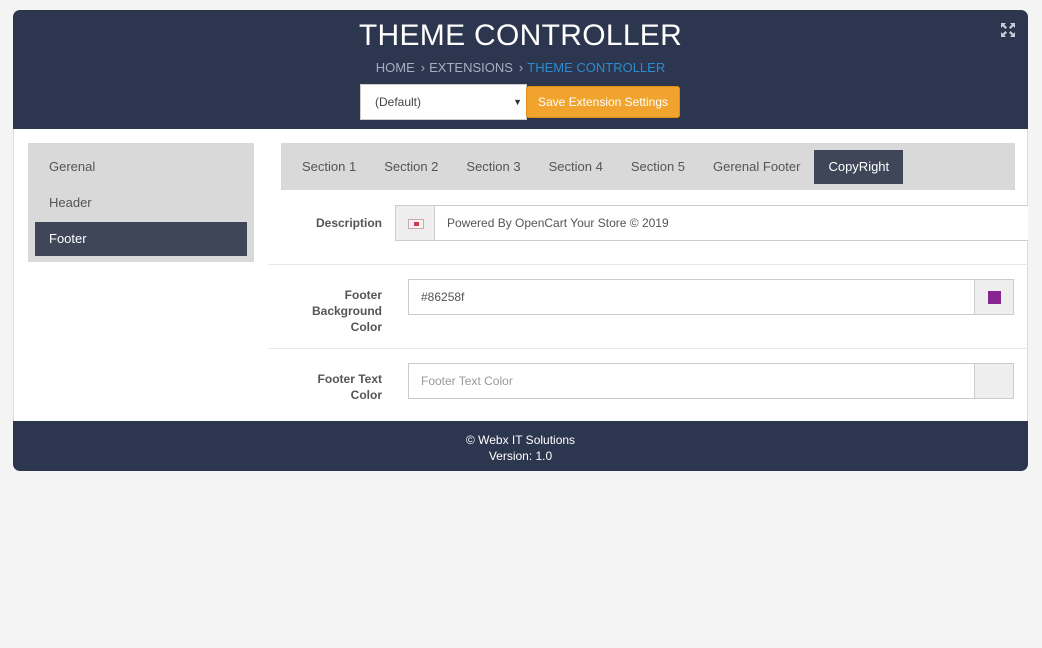 This screenshot has width=1042, height=648. I want to click on sidebar-item-footer: Footer, so click(141, 239).